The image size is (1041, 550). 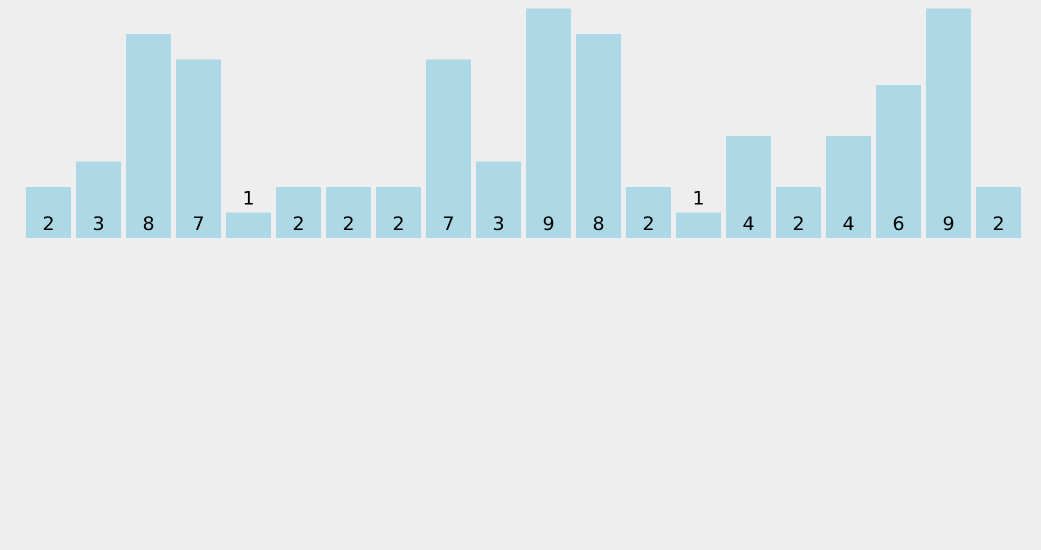 I want to click on bar-value-label-18: 6, so click(x=898, y=224).